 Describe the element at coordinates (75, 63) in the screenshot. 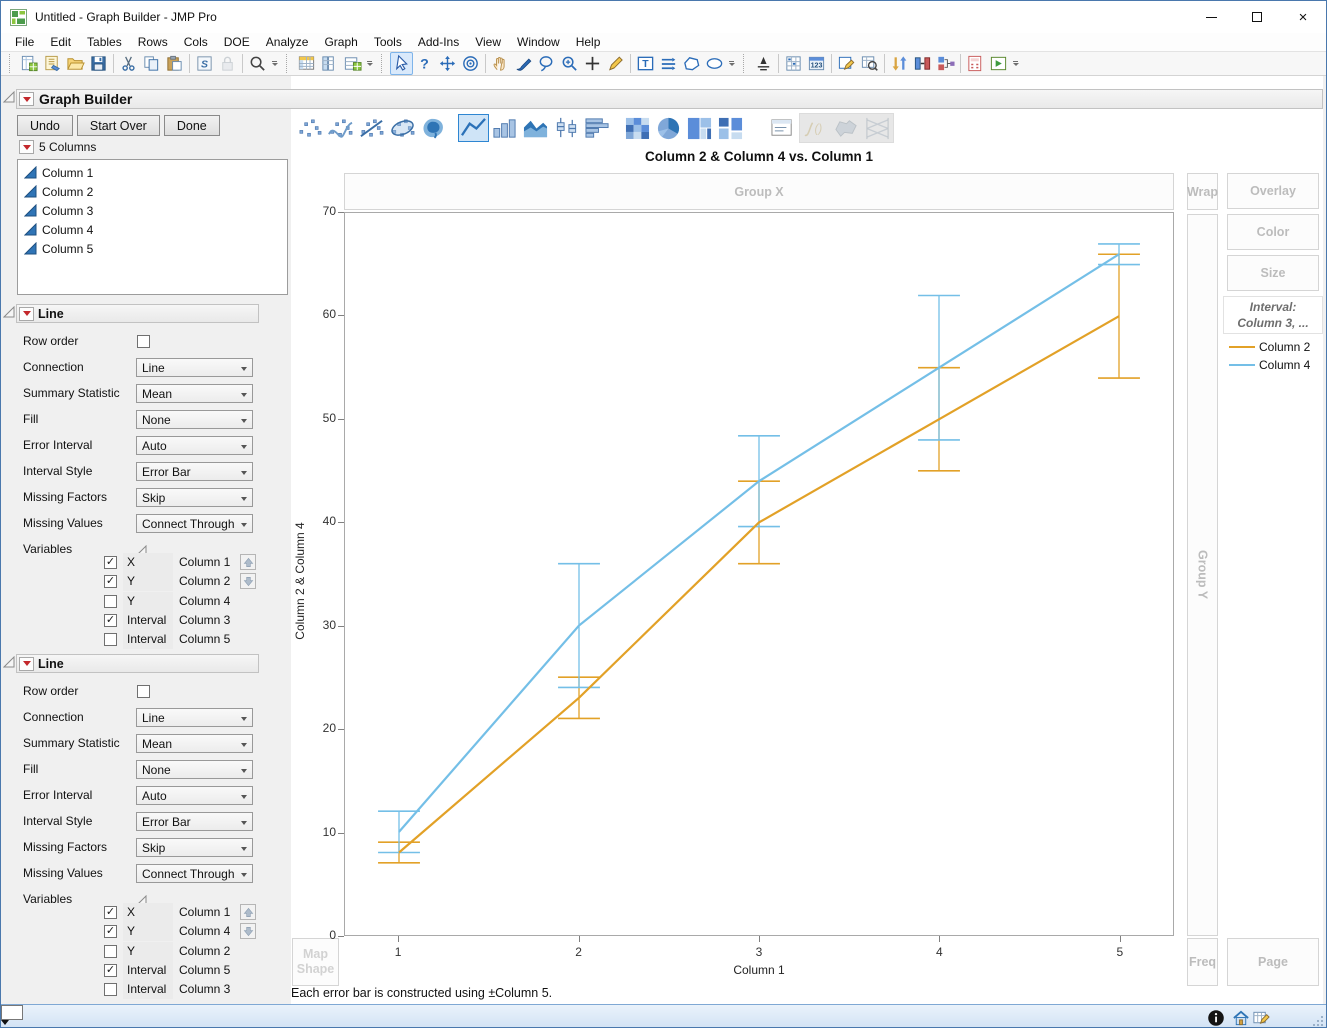

I see `open-file-icon` at that location.